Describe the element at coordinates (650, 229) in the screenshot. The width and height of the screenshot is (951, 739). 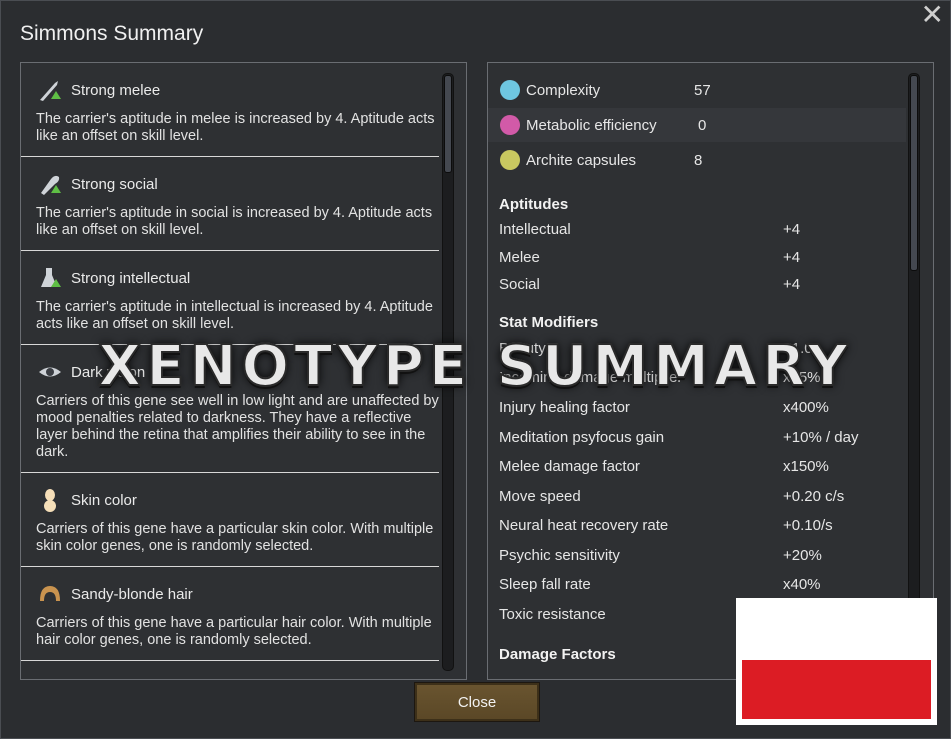
I see `aptitude-row: Intellectual +4` at that location.